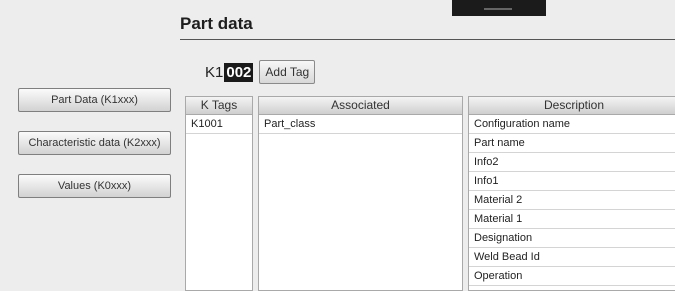 The width and height of the screenshot is (675, 291). What do you see at coordinates (572, 181) in the screenshot?
I see `table-row: Info1` at bounding box center [572, 181].